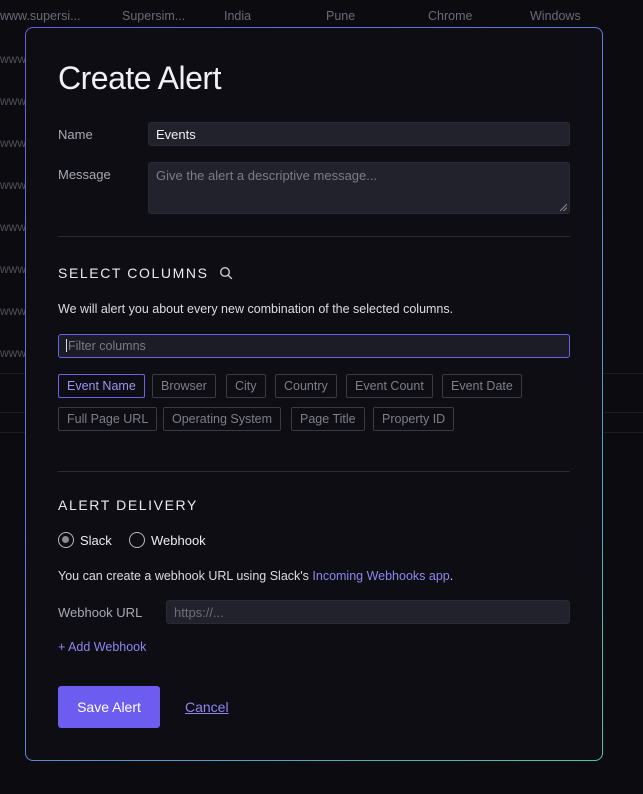 The height and width of the screenshot is (794, 643). I want to click on column-chip-full-page-url: Full Page URL, so click(108, 419).